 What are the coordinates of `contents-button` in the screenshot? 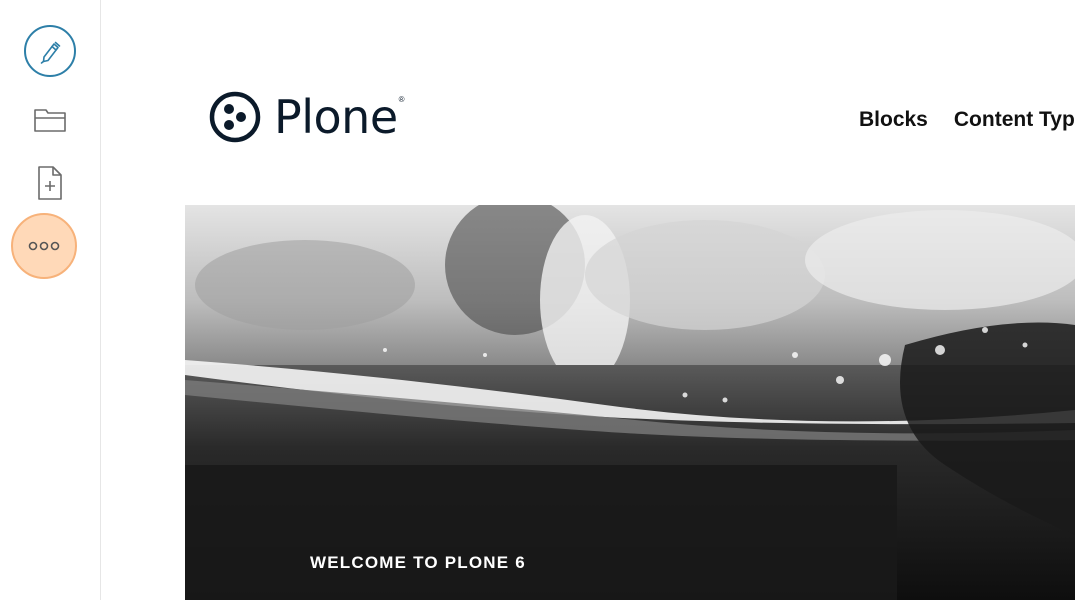 It's located at (50, 120).